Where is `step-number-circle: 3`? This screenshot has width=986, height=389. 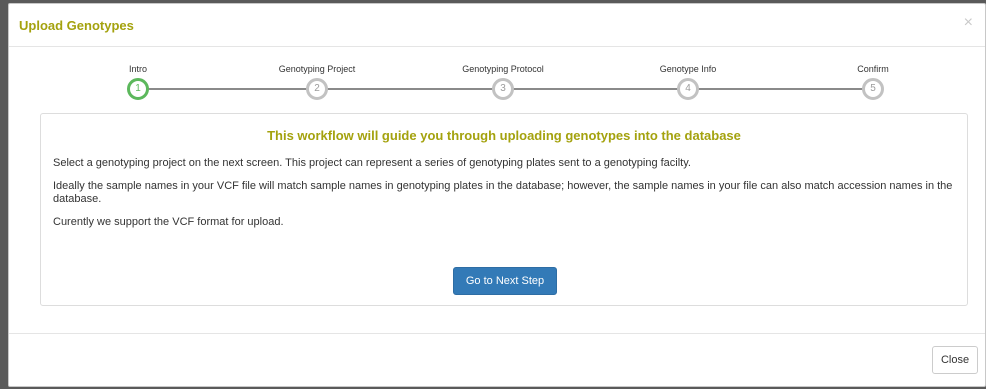
step-number-circle: 3 is located at coordinates (503, 89).